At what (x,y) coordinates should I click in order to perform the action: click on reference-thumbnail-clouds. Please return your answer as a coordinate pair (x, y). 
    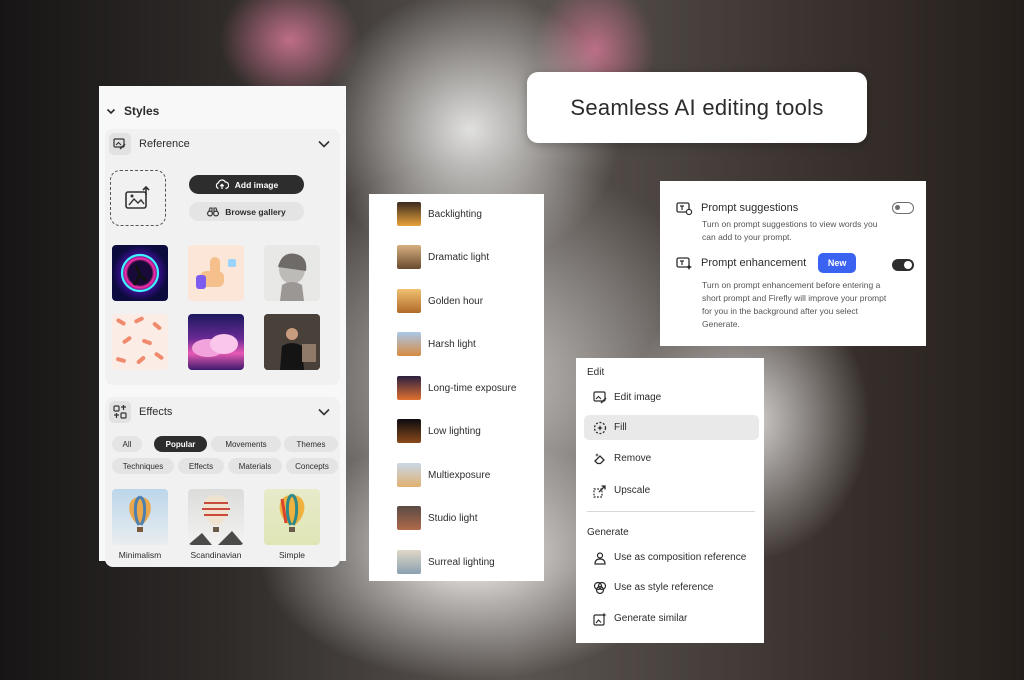
    Looking at the image, I should click on (216, 342).